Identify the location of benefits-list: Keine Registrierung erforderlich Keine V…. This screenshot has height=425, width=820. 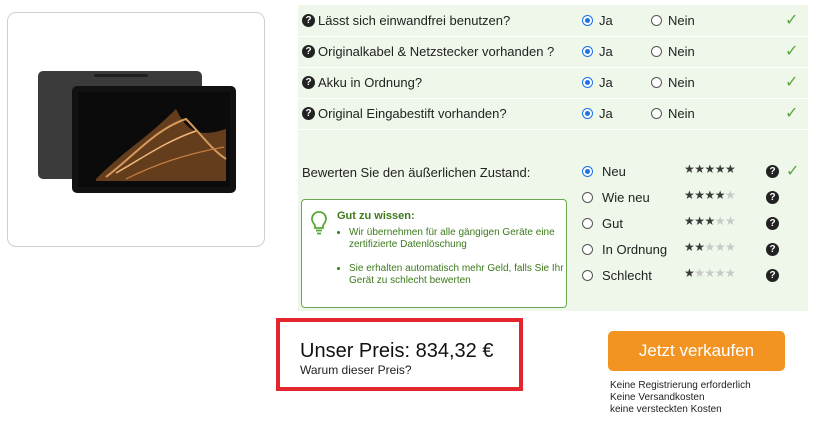
(680, 398).